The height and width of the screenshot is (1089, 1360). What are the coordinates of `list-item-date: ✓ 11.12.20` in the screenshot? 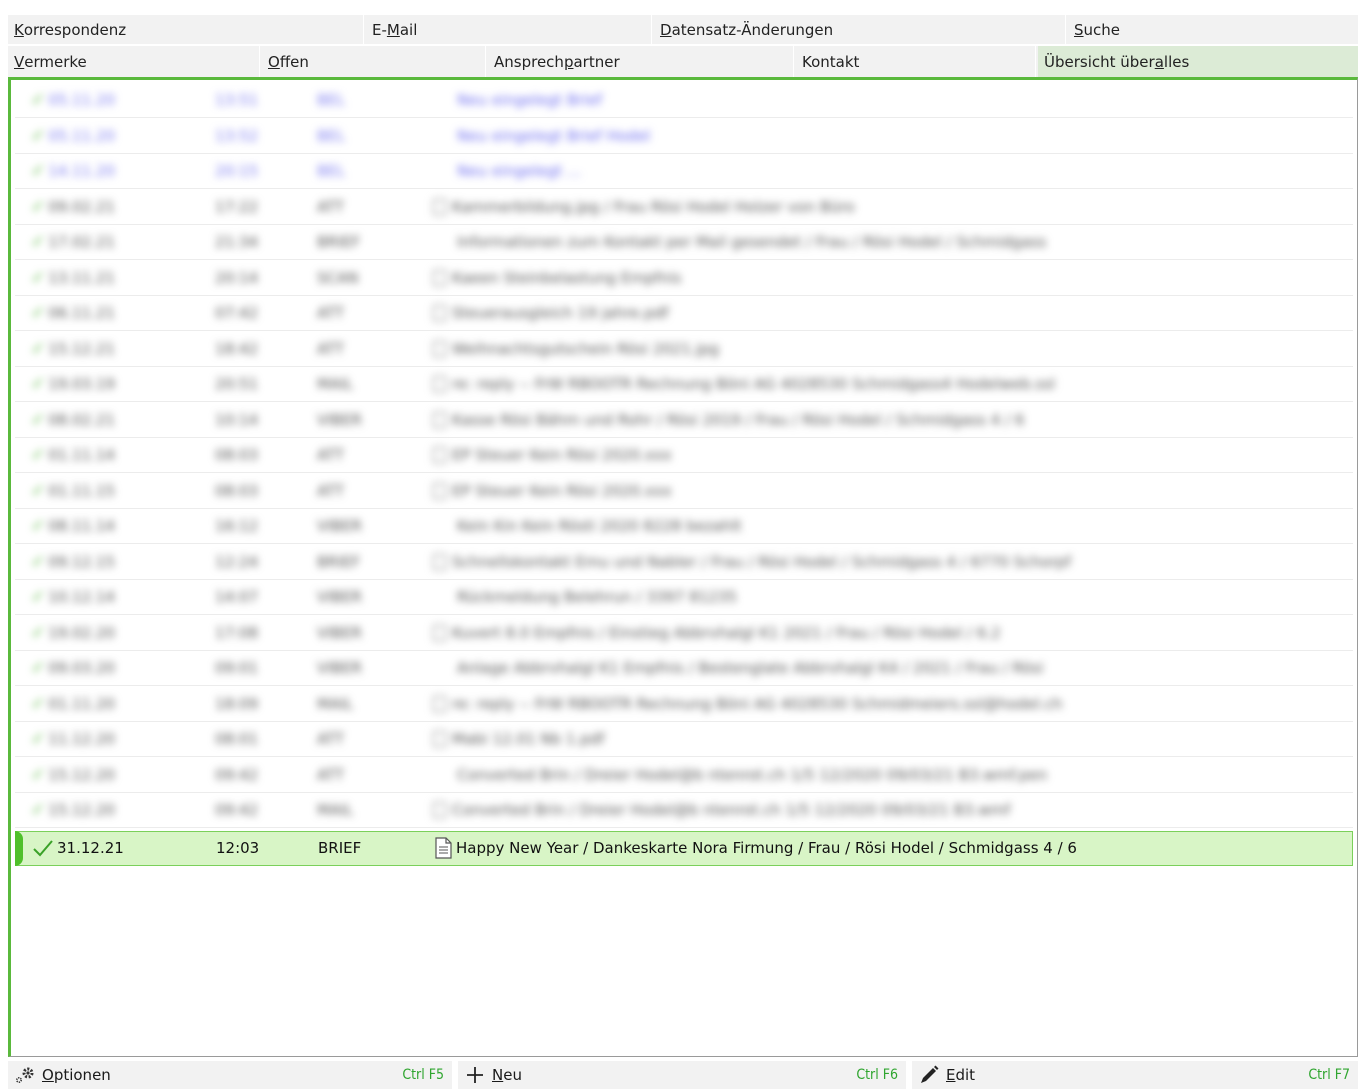 It's located at (73, 739).